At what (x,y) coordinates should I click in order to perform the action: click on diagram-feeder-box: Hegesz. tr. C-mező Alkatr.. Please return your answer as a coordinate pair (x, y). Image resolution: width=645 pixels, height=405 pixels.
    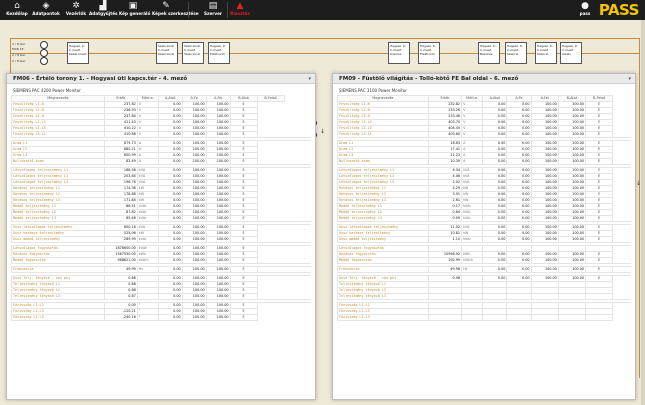
    Looking at the image, I should click on (571, 53).